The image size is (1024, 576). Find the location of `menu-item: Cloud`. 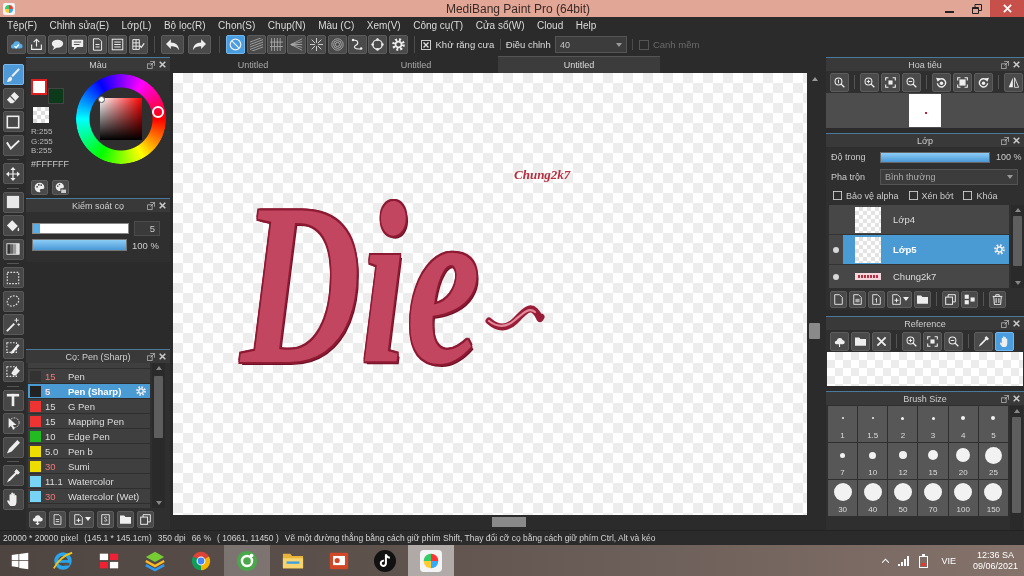

menu-item: Cloud is located at coordinates (550, 25).